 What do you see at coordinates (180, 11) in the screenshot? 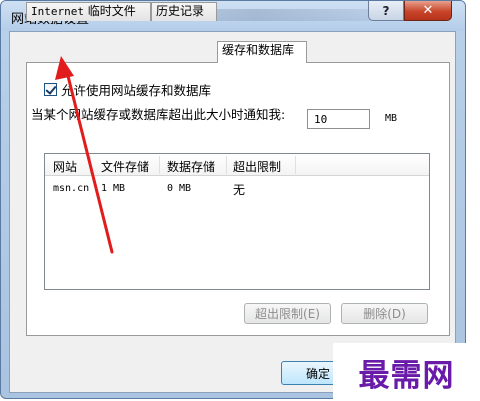
I see `tab-history-label: 历史记录` at bounding box center [180, 11].